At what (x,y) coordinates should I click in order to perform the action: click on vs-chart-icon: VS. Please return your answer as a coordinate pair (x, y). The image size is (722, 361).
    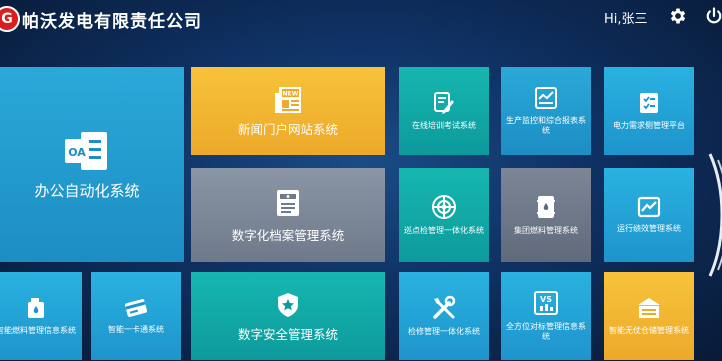
    Looking at the image, I should click on (546, 303).